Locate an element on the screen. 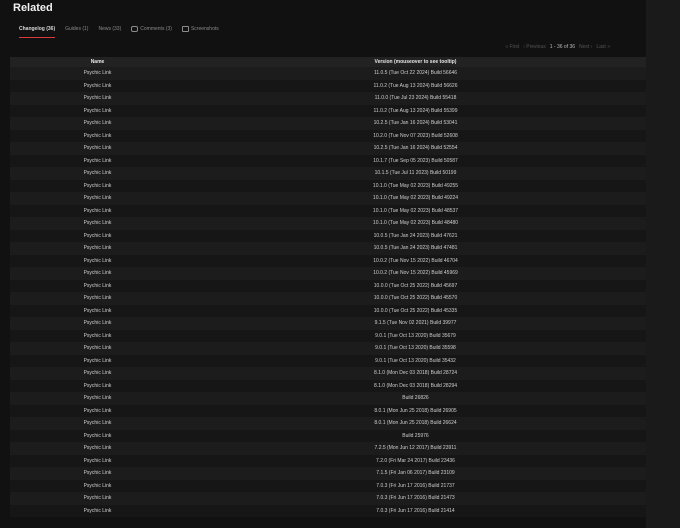 The width and height of the screenshot is (680, 528). row-version: 10.1.0 (Tue May 02 2023) Build 49255 is located at coordinates (415, 185).